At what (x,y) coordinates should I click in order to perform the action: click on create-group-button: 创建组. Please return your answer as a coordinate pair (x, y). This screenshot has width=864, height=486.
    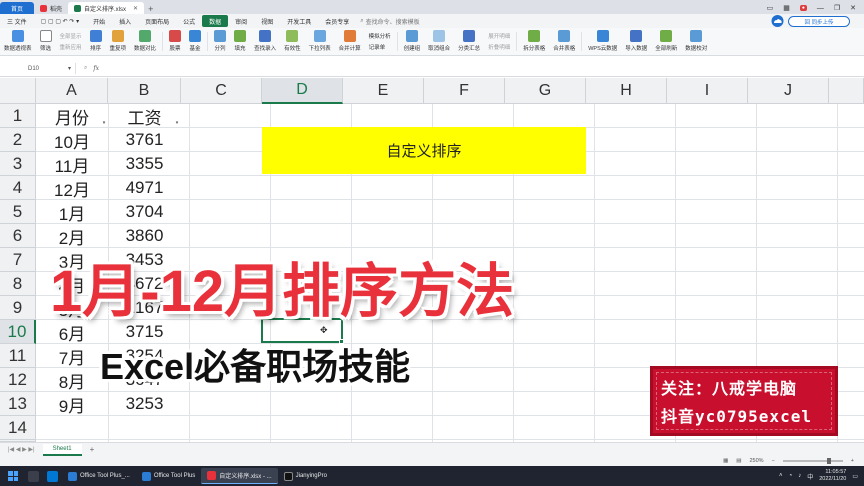
    Looking at the image, I should click on (412, 41).